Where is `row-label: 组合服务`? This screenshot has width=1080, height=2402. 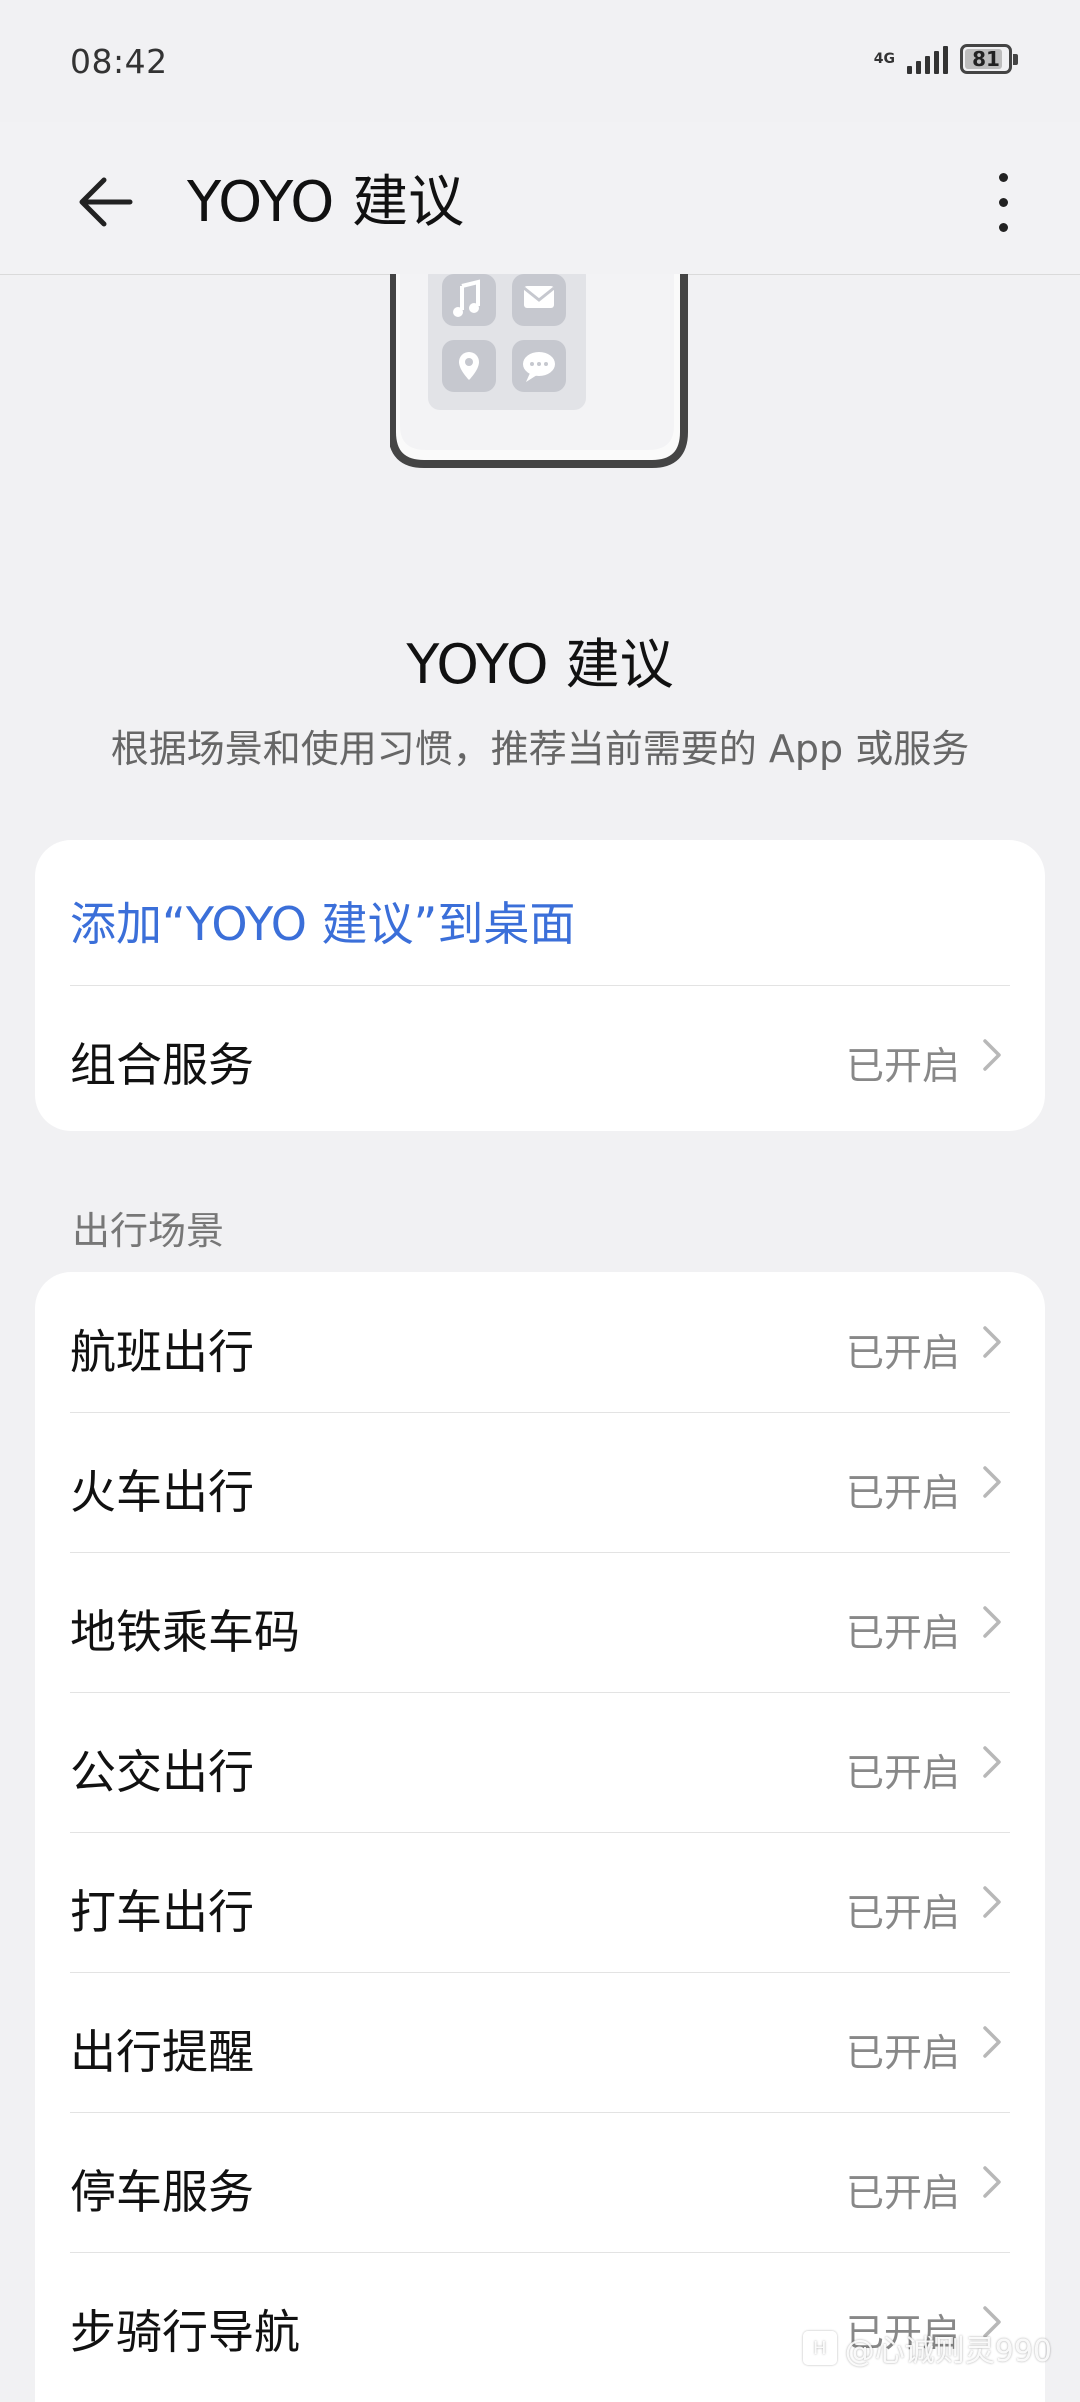 row-label: 组合服务 is located at coordinates (162, 1065).